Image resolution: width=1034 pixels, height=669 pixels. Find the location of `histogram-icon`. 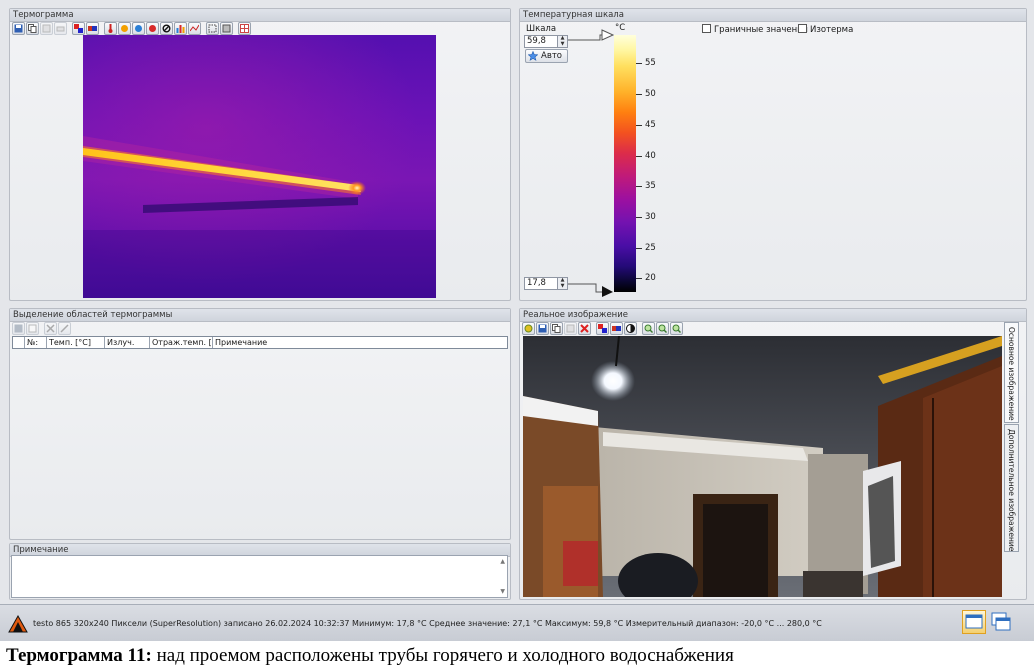

histogram-icon is located at coordinates (180, 28).